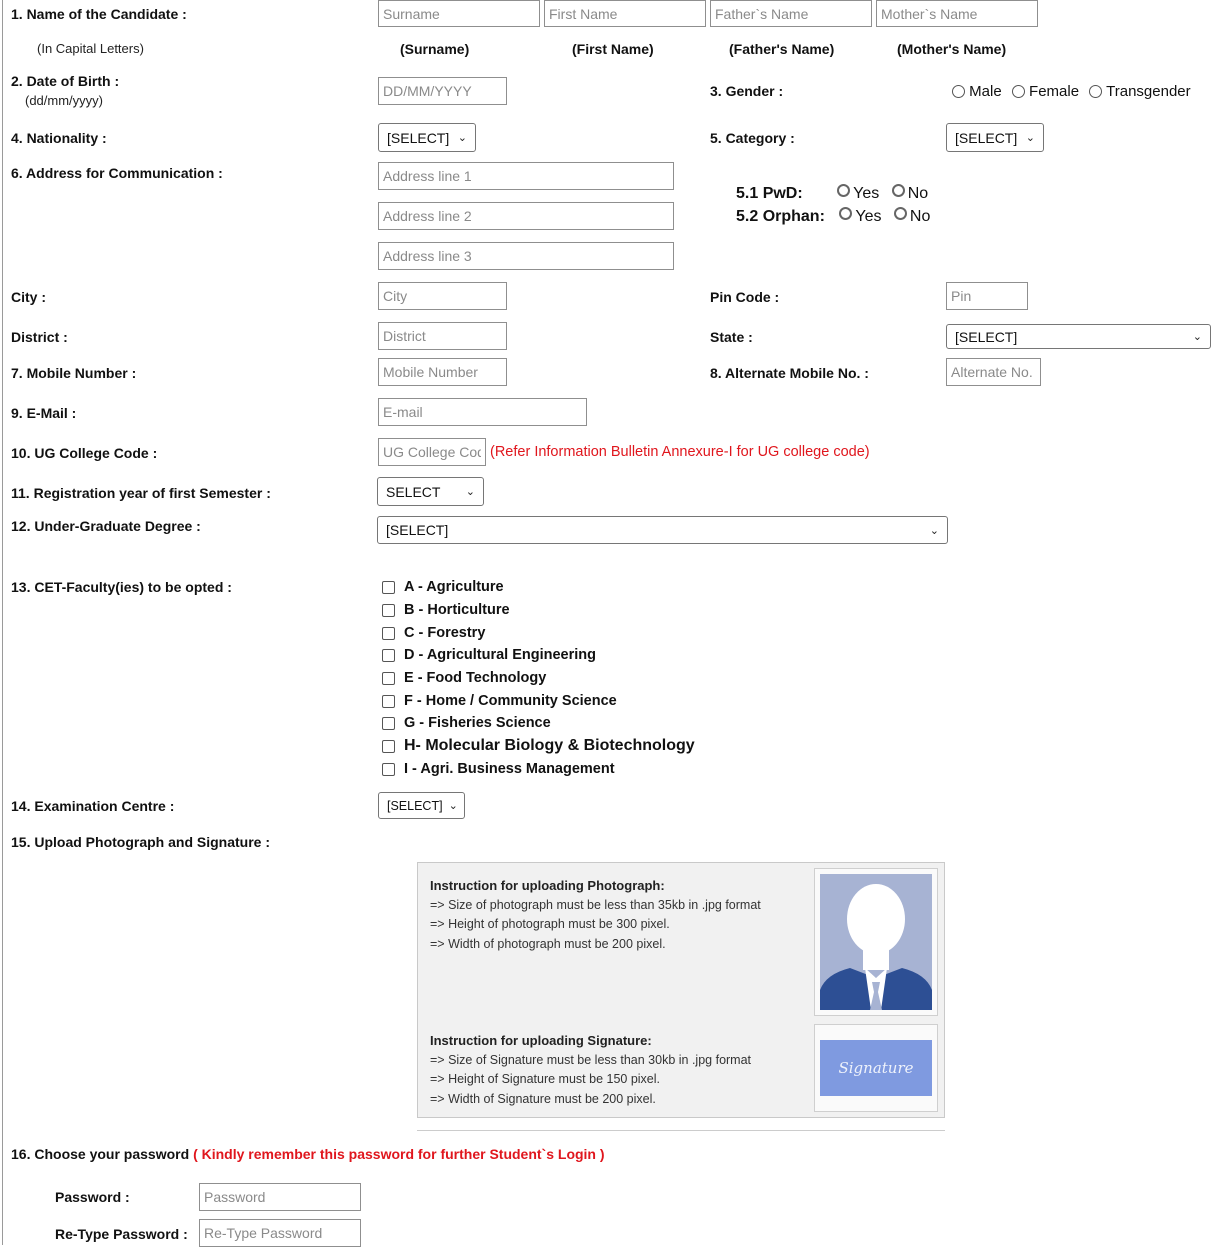  I want to click on orphan-label: 5.2 Orphan:, so click(780, 216).